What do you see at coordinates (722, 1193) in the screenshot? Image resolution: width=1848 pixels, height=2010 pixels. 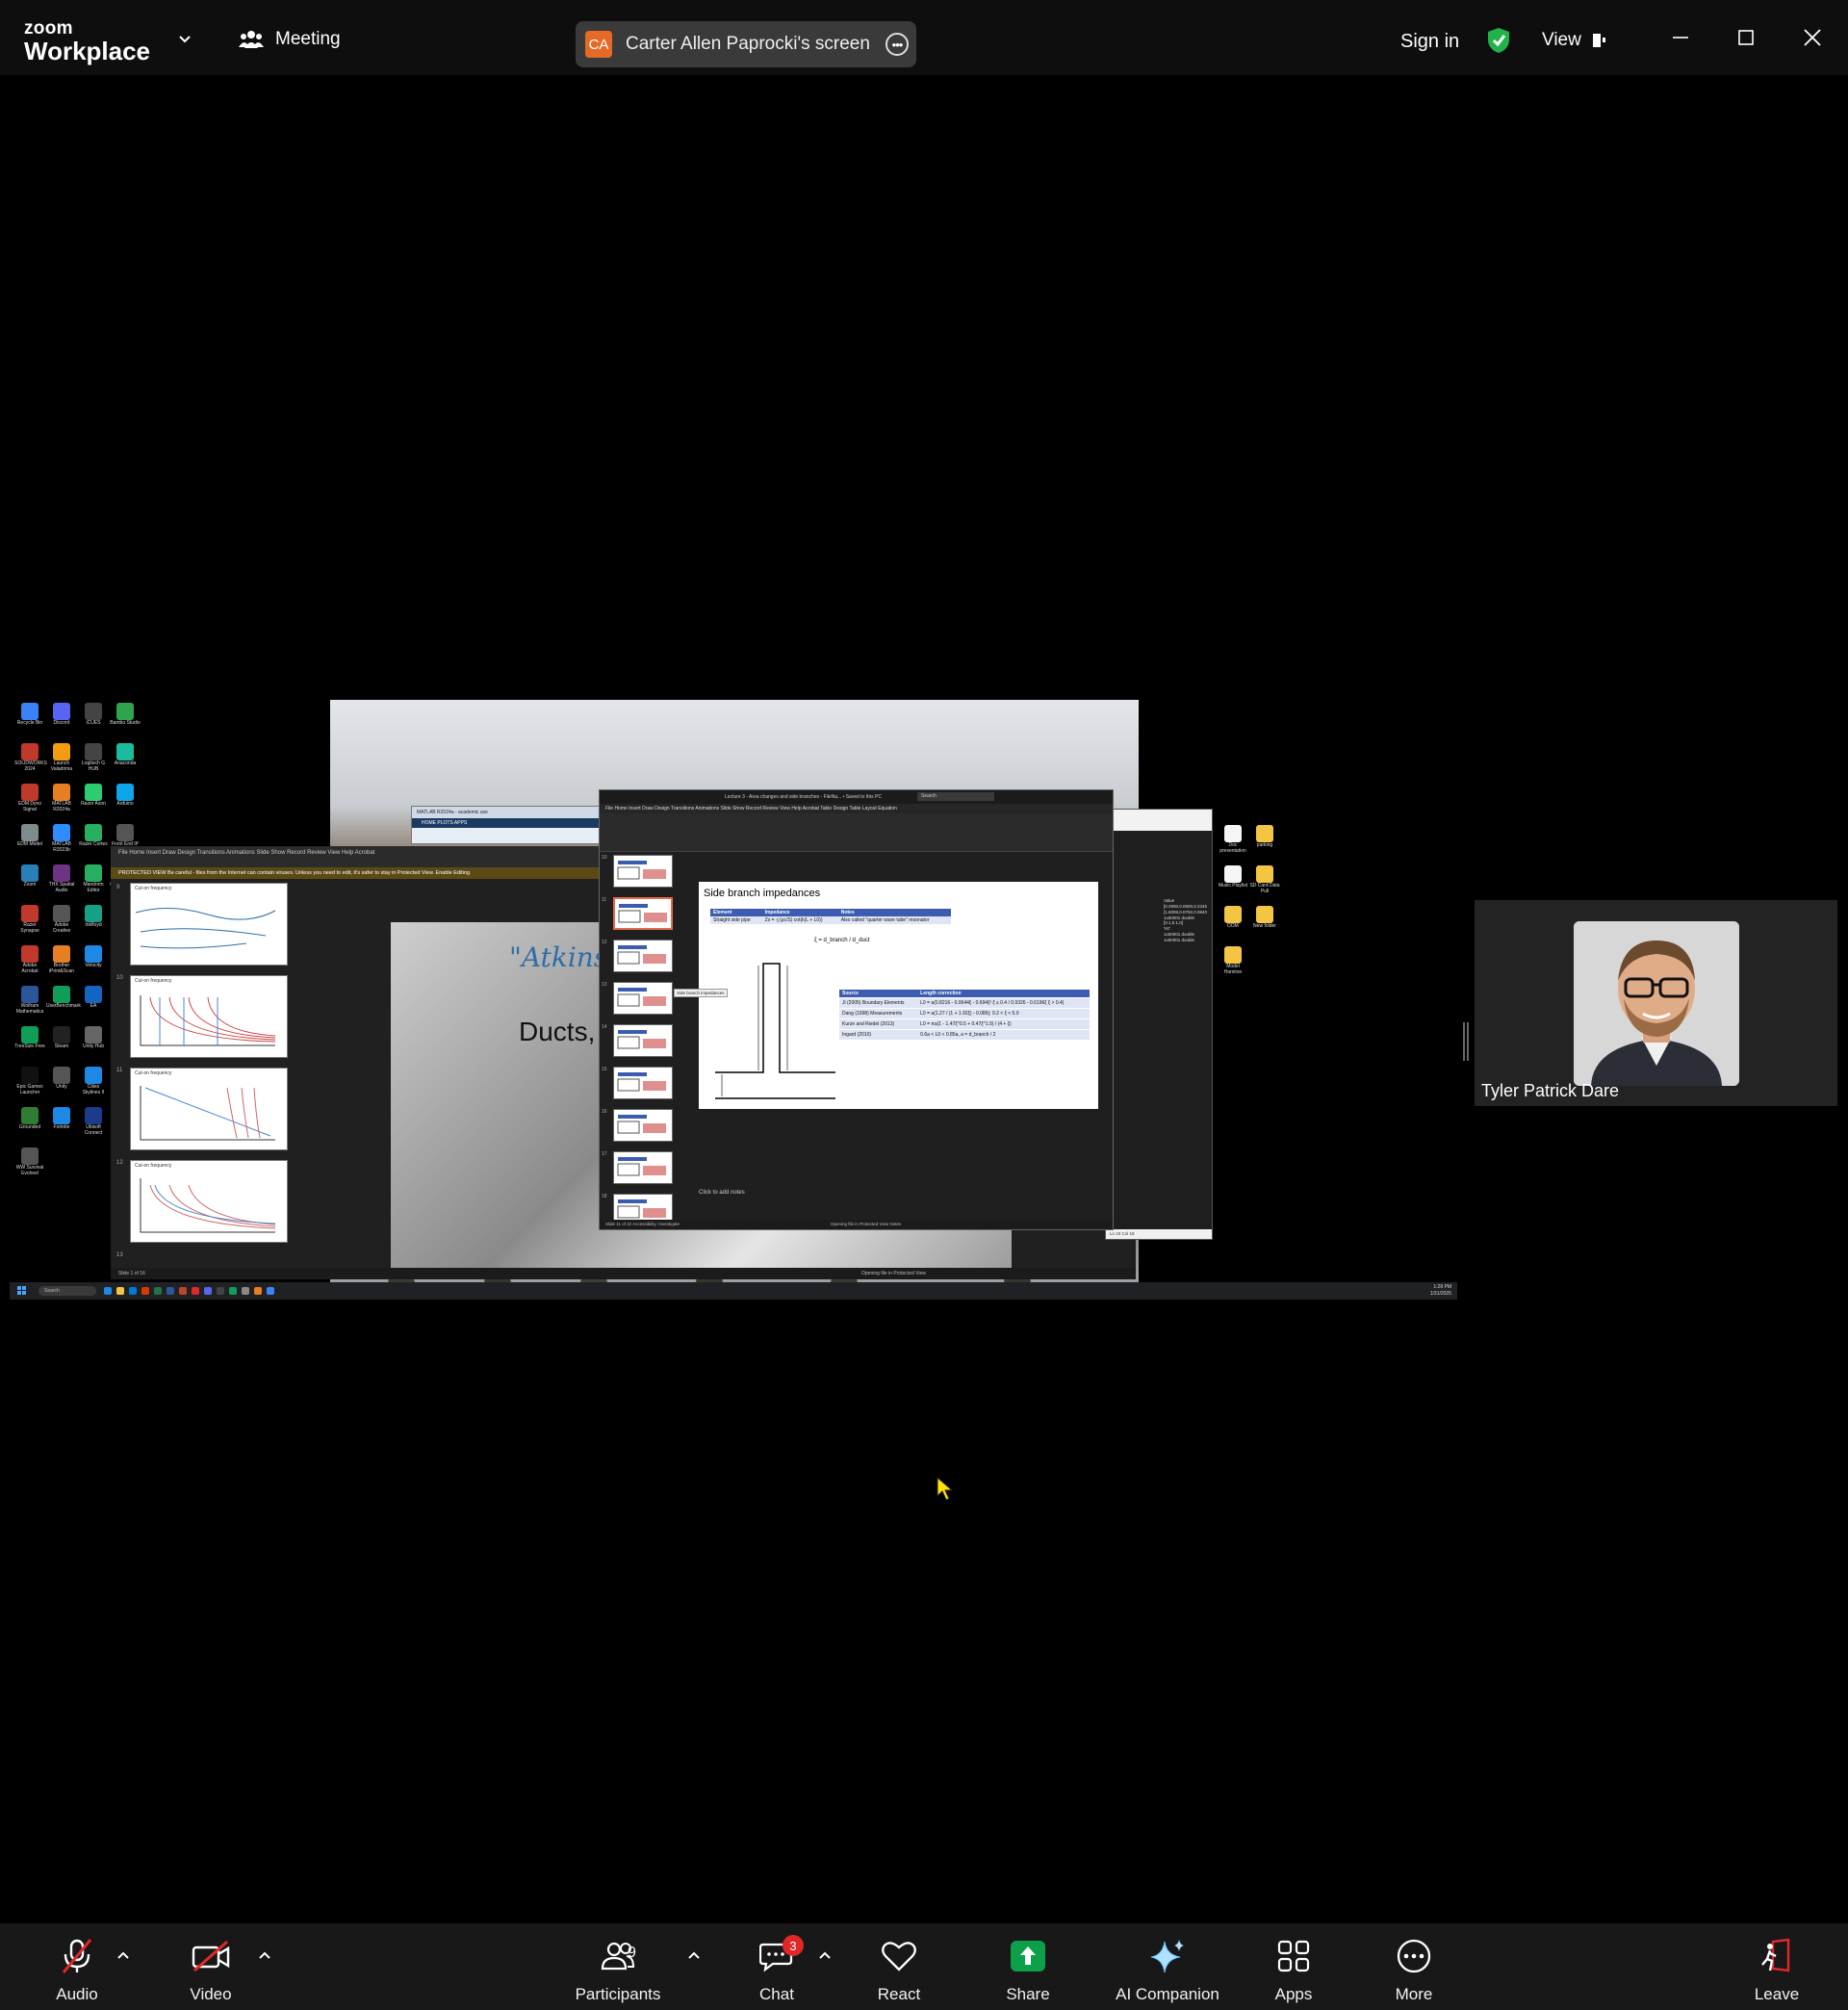 I see `notes-placeholder: Click to add notes` at bounding box center [722, 1193].